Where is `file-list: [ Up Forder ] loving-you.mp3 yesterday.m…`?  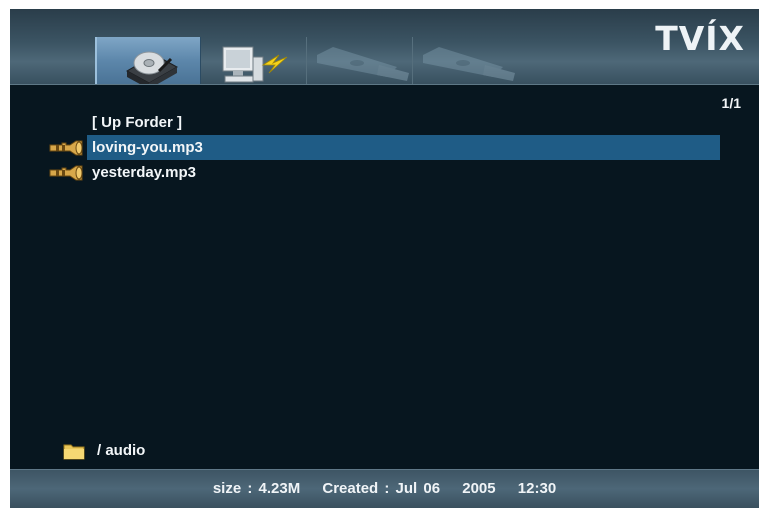 file-list: [ Up Forder ] loving-you.mp3 yesterday.m… is located at coordinates (384, 147).